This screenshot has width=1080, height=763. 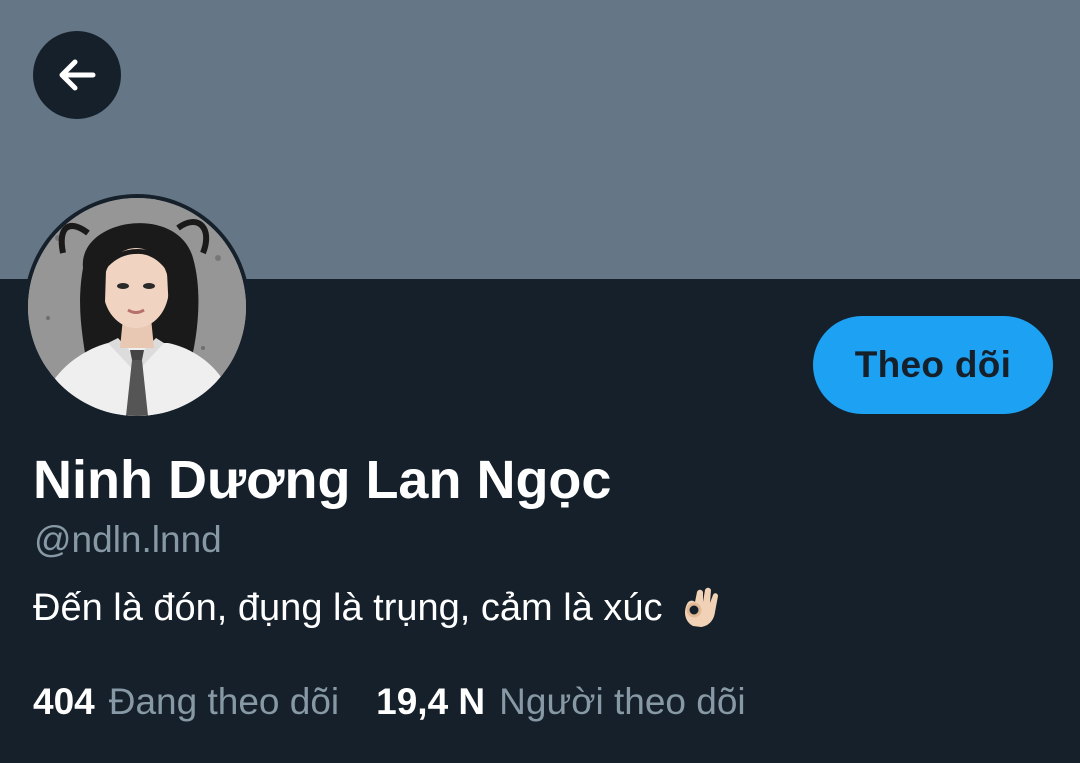 I want to click on followers-count: 19,4 N, so click(x=431, y=701).